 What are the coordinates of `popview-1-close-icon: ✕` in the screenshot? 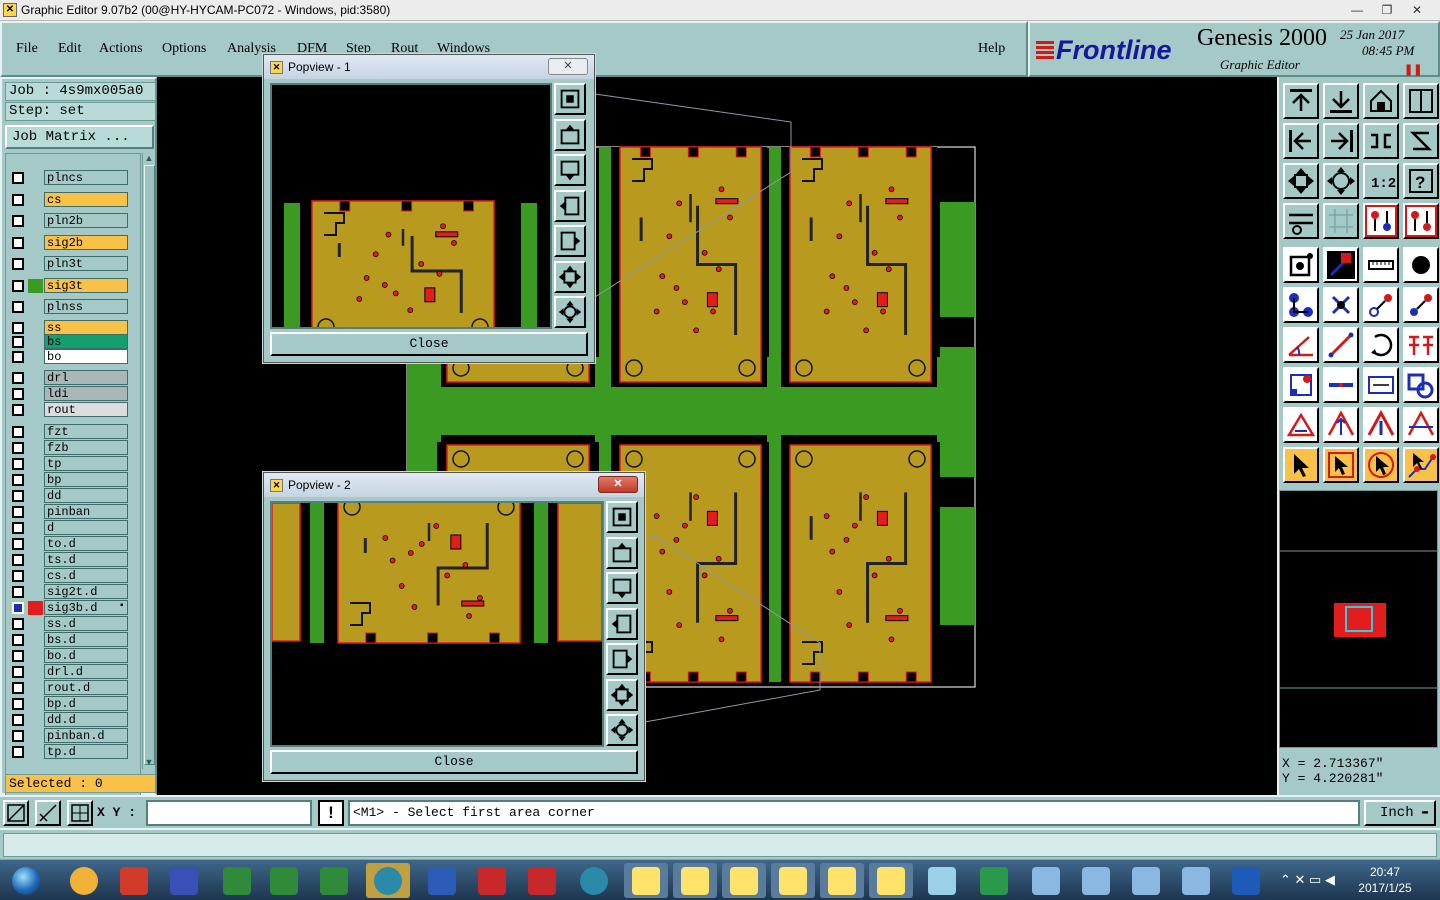 It's located at (568, 66).